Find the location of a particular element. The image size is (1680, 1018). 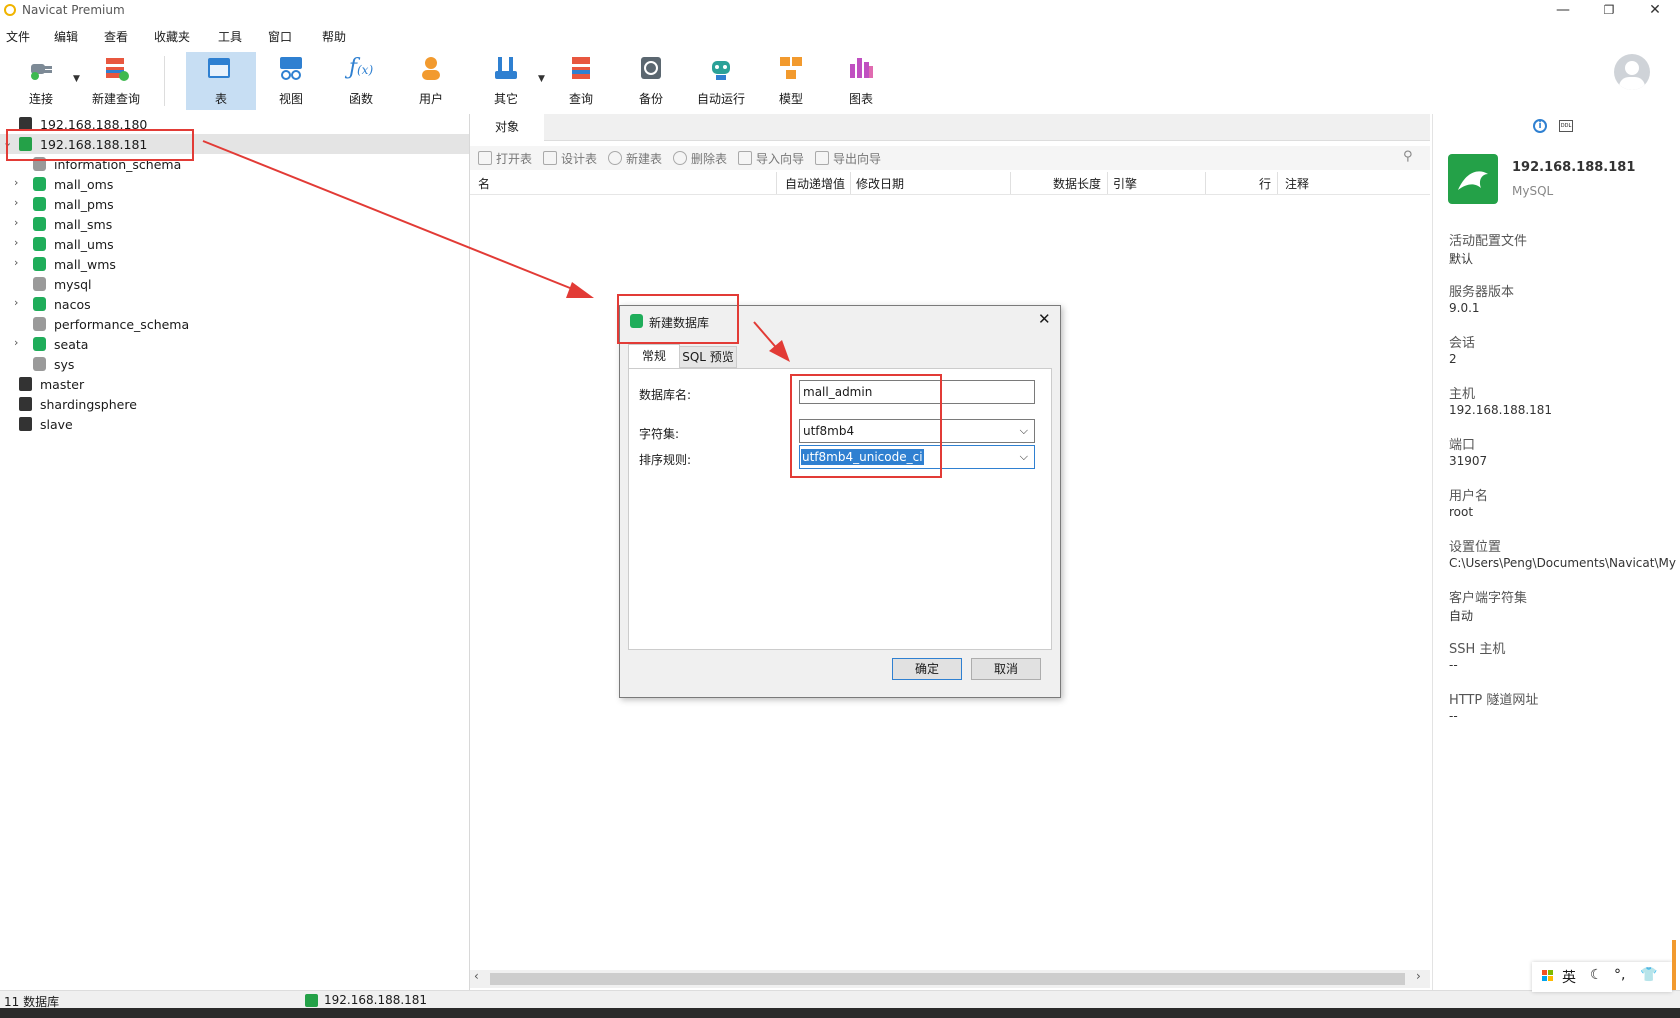

annotation-arrow is located at coordinates (391, 216).